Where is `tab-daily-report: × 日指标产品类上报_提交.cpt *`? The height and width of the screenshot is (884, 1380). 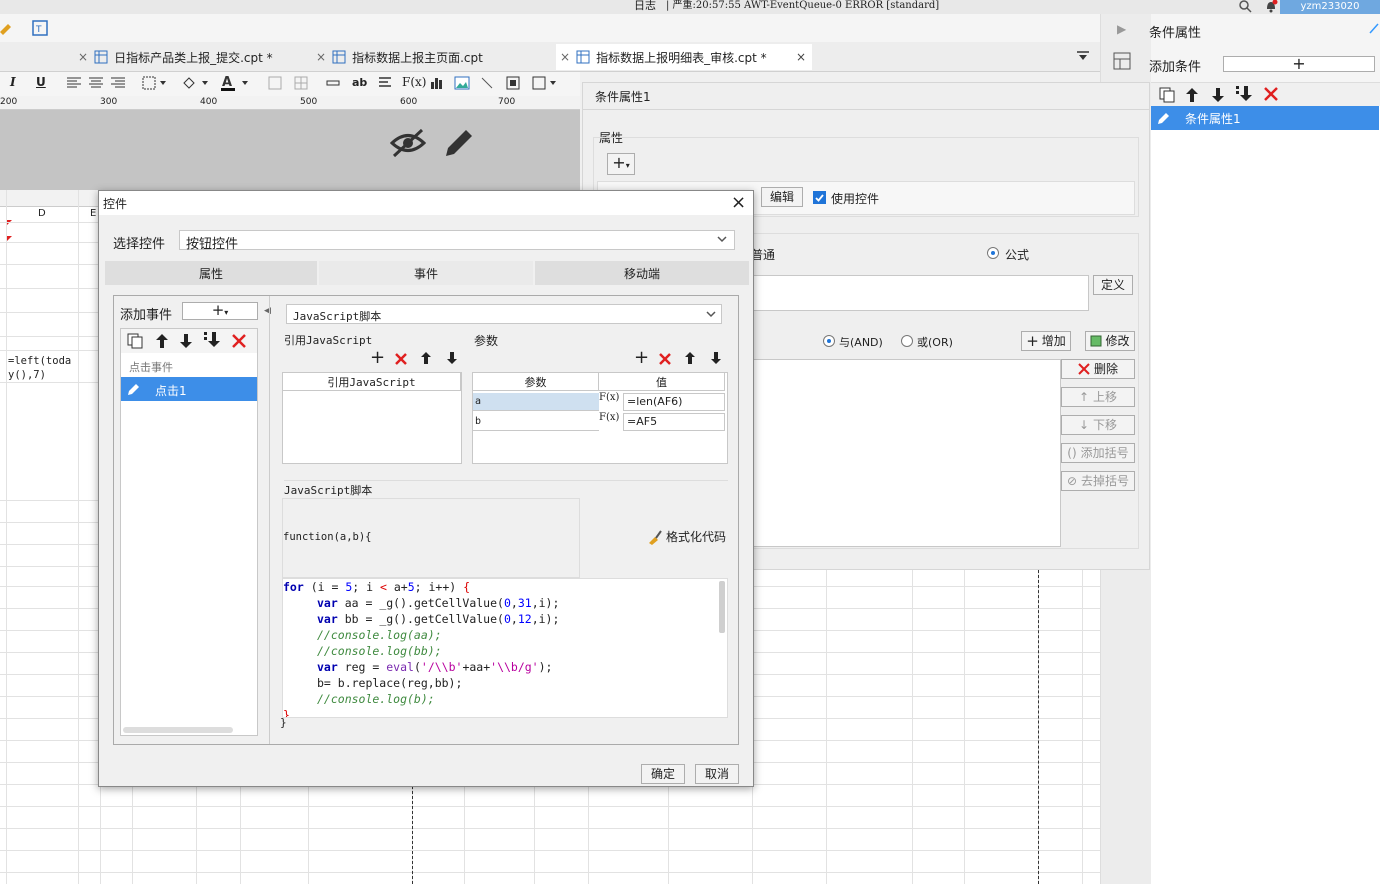
tab-daily-report: × 日指标产品类上报_提交.cpt * is located at coordinates (175, 57).